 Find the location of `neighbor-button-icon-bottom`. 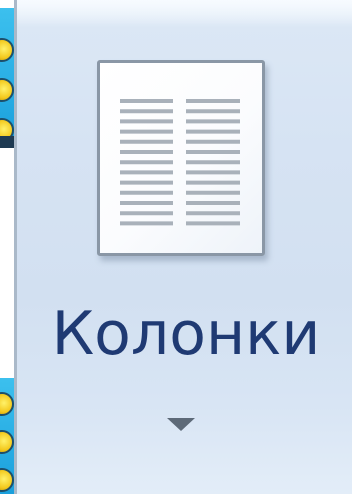

neighbor-button-icon-bottom is located at coordinates (7, 436).